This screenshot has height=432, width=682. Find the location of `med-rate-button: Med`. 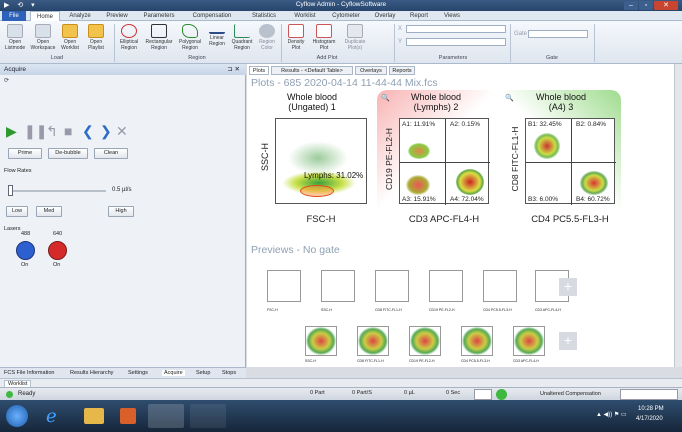

med-rate-button: Med is located at coordinates (49, 211).